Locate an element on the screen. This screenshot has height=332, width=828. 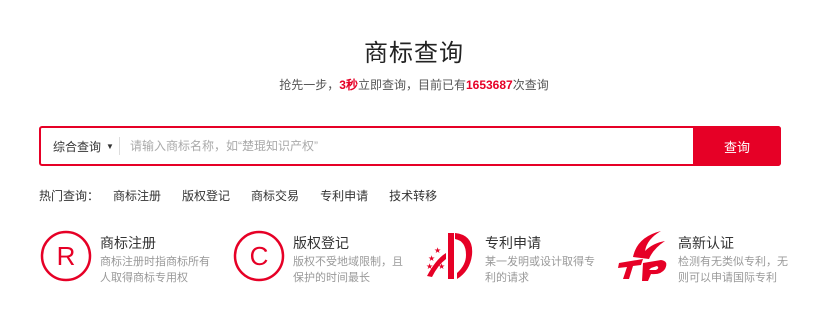
service-card-patent: ★ ★ ★ ★ 专利申请 某一发明或设计取得专利的请求 is located at coordinates (519, 259).